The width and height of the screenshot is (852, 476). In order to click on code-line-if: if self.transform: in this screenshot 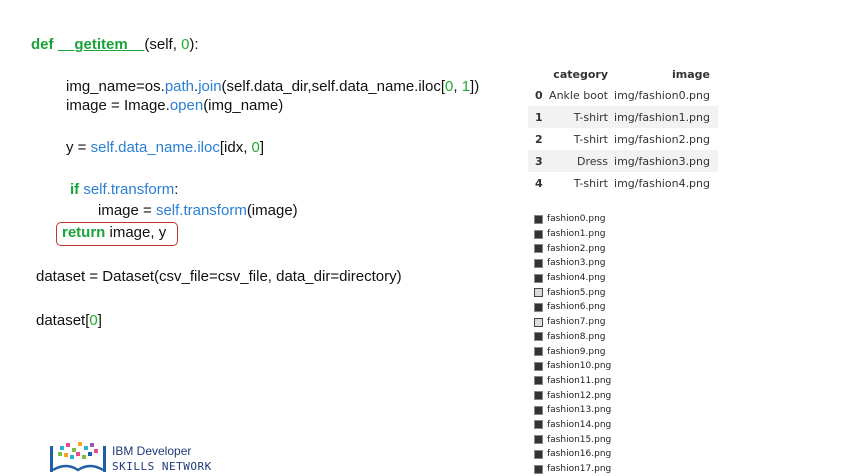, I will do `click(124, 190)`.